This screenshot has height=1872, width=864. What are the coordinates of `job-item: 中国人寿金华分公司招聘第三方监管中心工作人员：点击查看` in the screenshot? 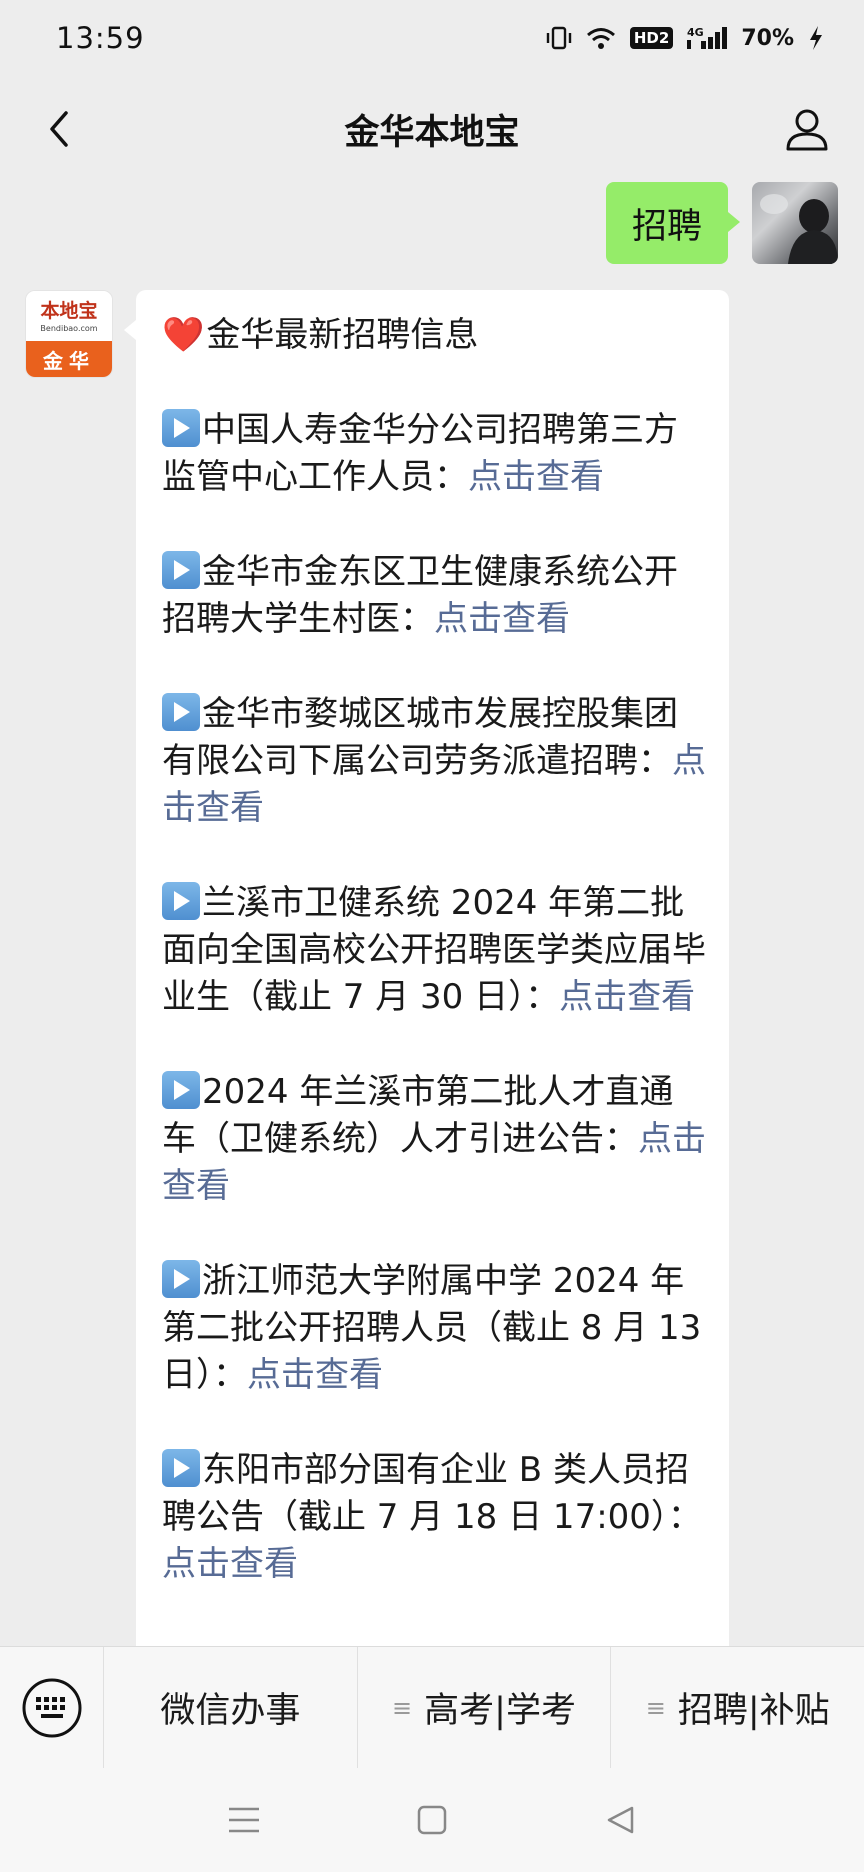 It's located at (434, 454).